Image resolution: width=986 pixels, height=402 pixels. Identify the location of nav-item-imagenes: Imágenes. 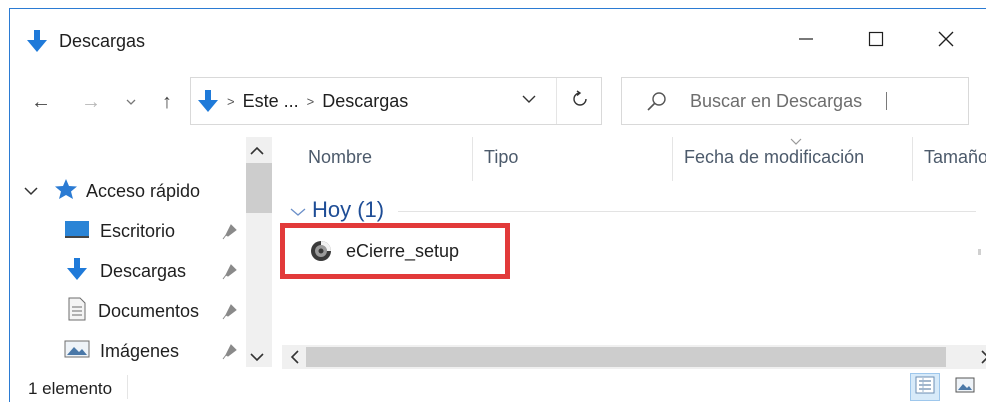
(121, 350).